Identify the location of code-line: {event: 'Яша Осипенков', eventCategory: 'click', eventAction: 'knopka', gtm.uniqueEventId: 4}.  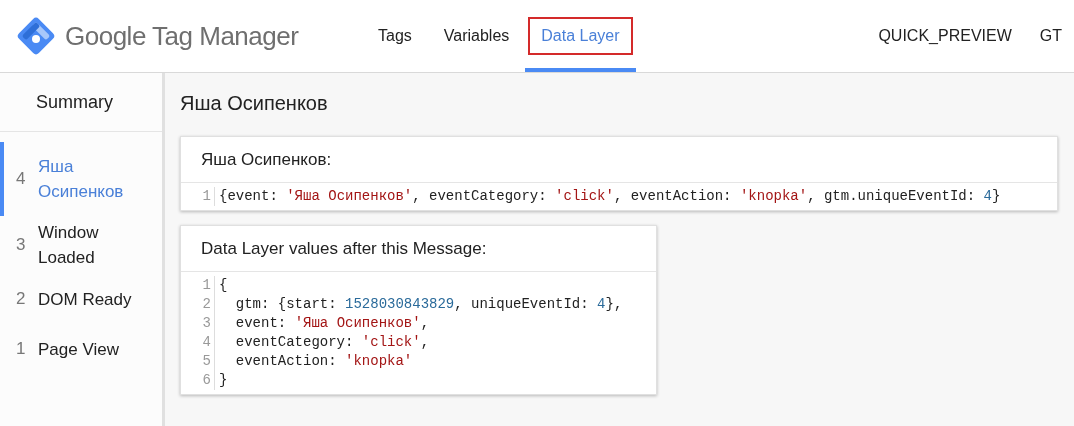
(610, 196).